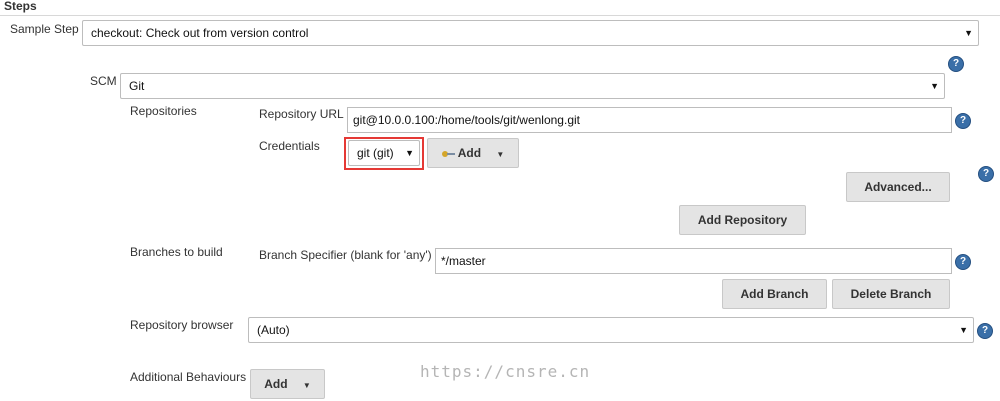 The width and height of the screenshot is (1000, 401). What do you see at coordinates (500, 8) in the screenshot?
I see `steps-section-header` at bounding box center [500, 8].